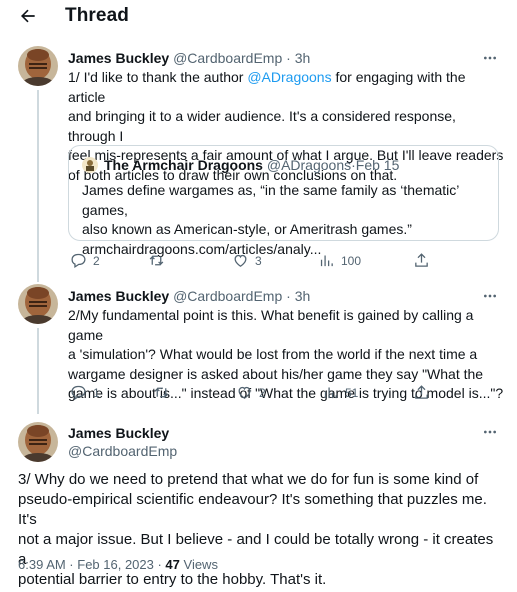 The width and height of the screenshot is (517, 592). I want to click on like-count: 2, so click(262, 392).